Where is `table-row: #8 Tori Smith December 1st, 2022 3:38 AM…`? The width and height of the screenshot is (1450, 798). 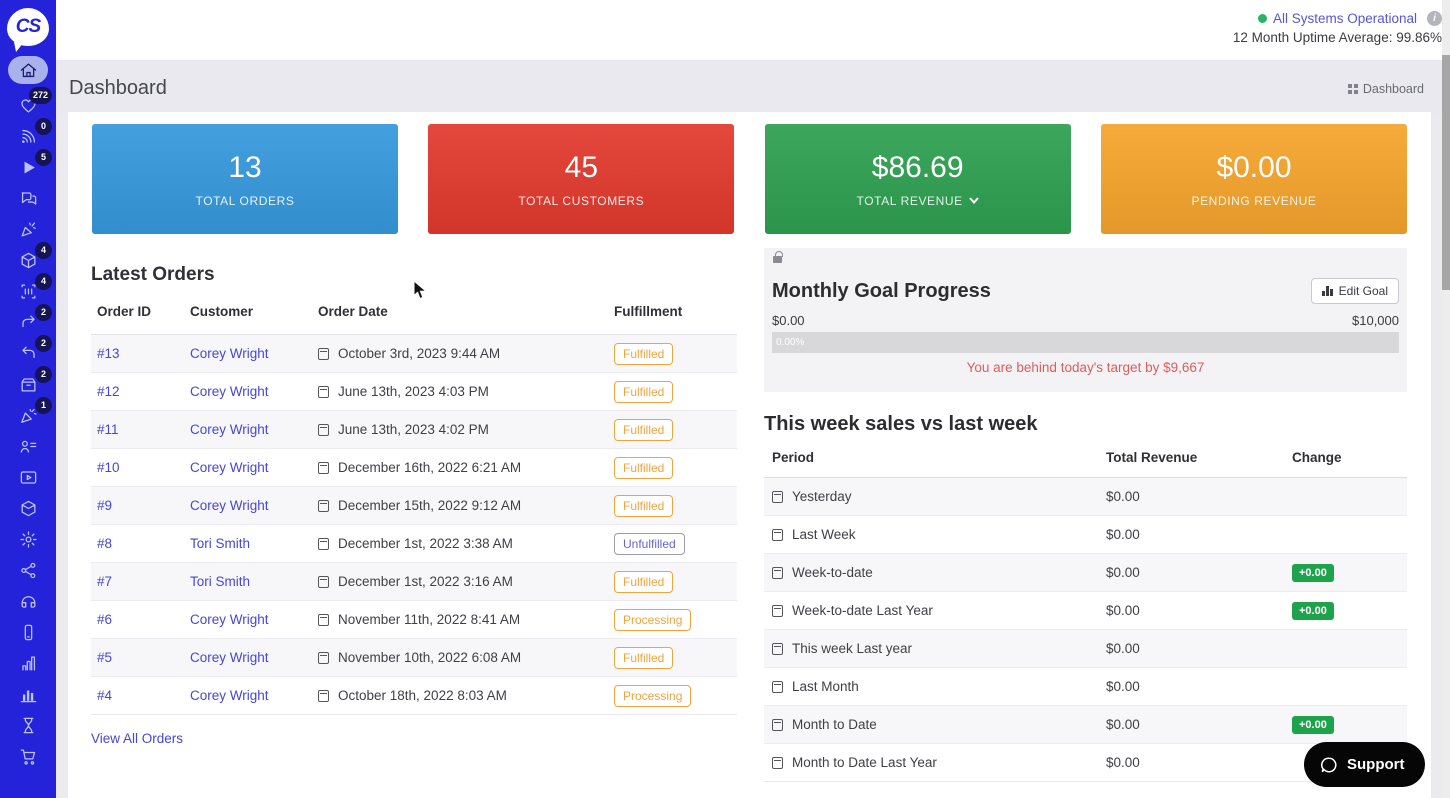 table-row: #8 Tori Smith December 1st, 2022 3:38 AM… is located at coordinates (414, 544).